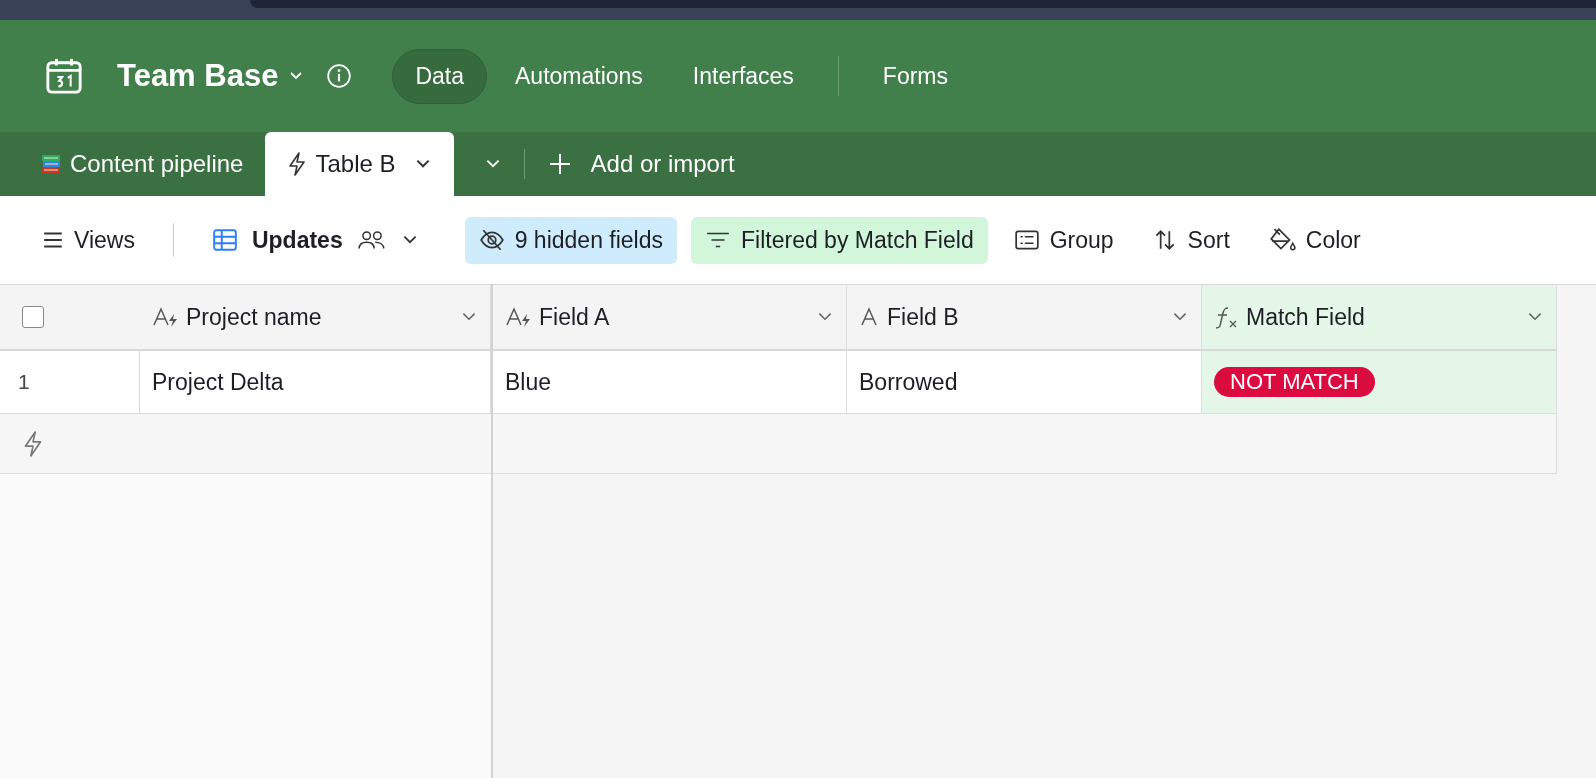 Image resolution: width=1596 pixels, height=778 pixels. Describe the element at coordinates (579, 76) in the screenshot. I see `nav-tab: Automations` at that location.